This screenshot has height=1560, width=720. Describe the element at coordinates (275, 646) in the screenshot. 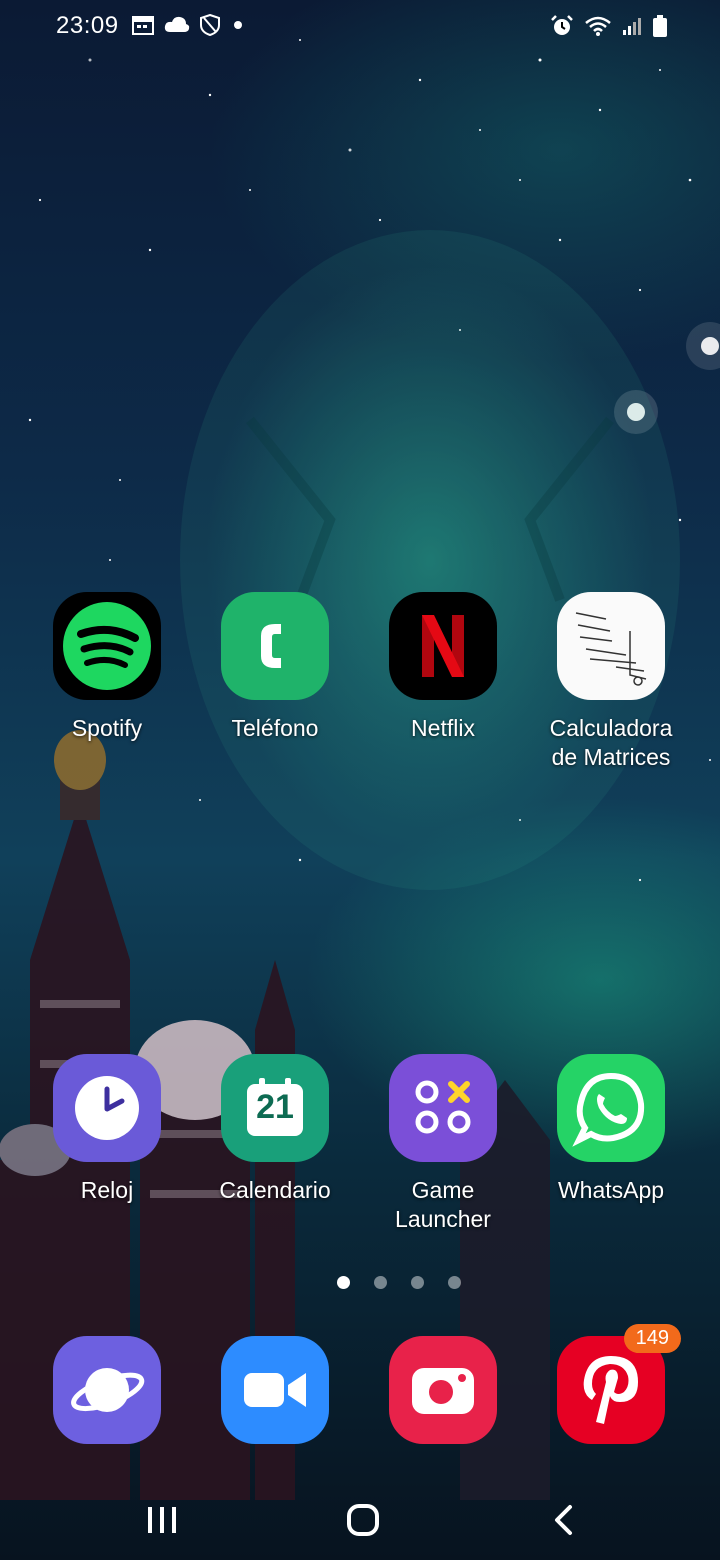

I see `phone-icon` at that location.